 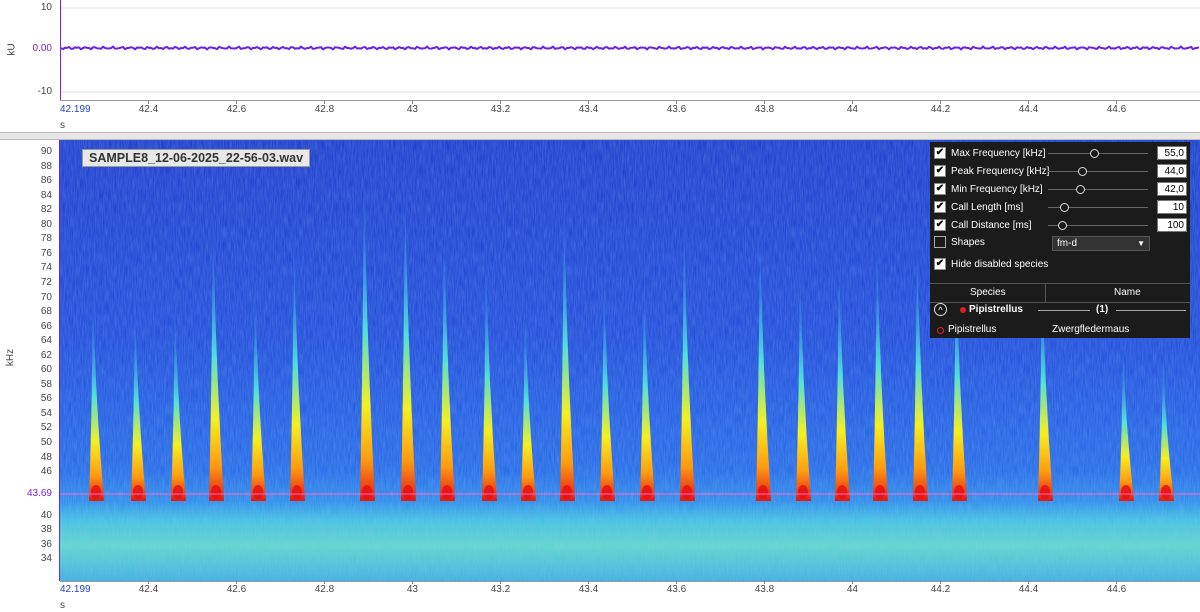 What do you see at coordinates (940, 264) in the screenshot?
I see `hide-disabled-checkbox: ✔` at bounding box center [940, 264].